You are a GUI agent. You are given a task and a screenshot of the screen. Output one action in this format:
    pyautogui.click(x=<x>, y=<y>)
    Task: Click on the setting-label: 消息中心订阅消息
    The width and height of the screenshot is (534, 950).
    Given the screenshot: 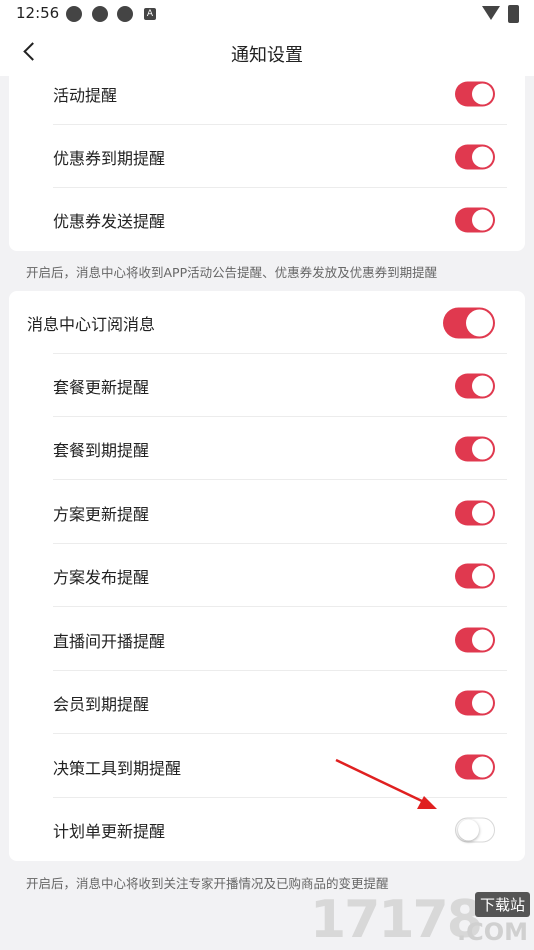 What is the action you would take?
    pyautogui.click(x=91, y=324)
    